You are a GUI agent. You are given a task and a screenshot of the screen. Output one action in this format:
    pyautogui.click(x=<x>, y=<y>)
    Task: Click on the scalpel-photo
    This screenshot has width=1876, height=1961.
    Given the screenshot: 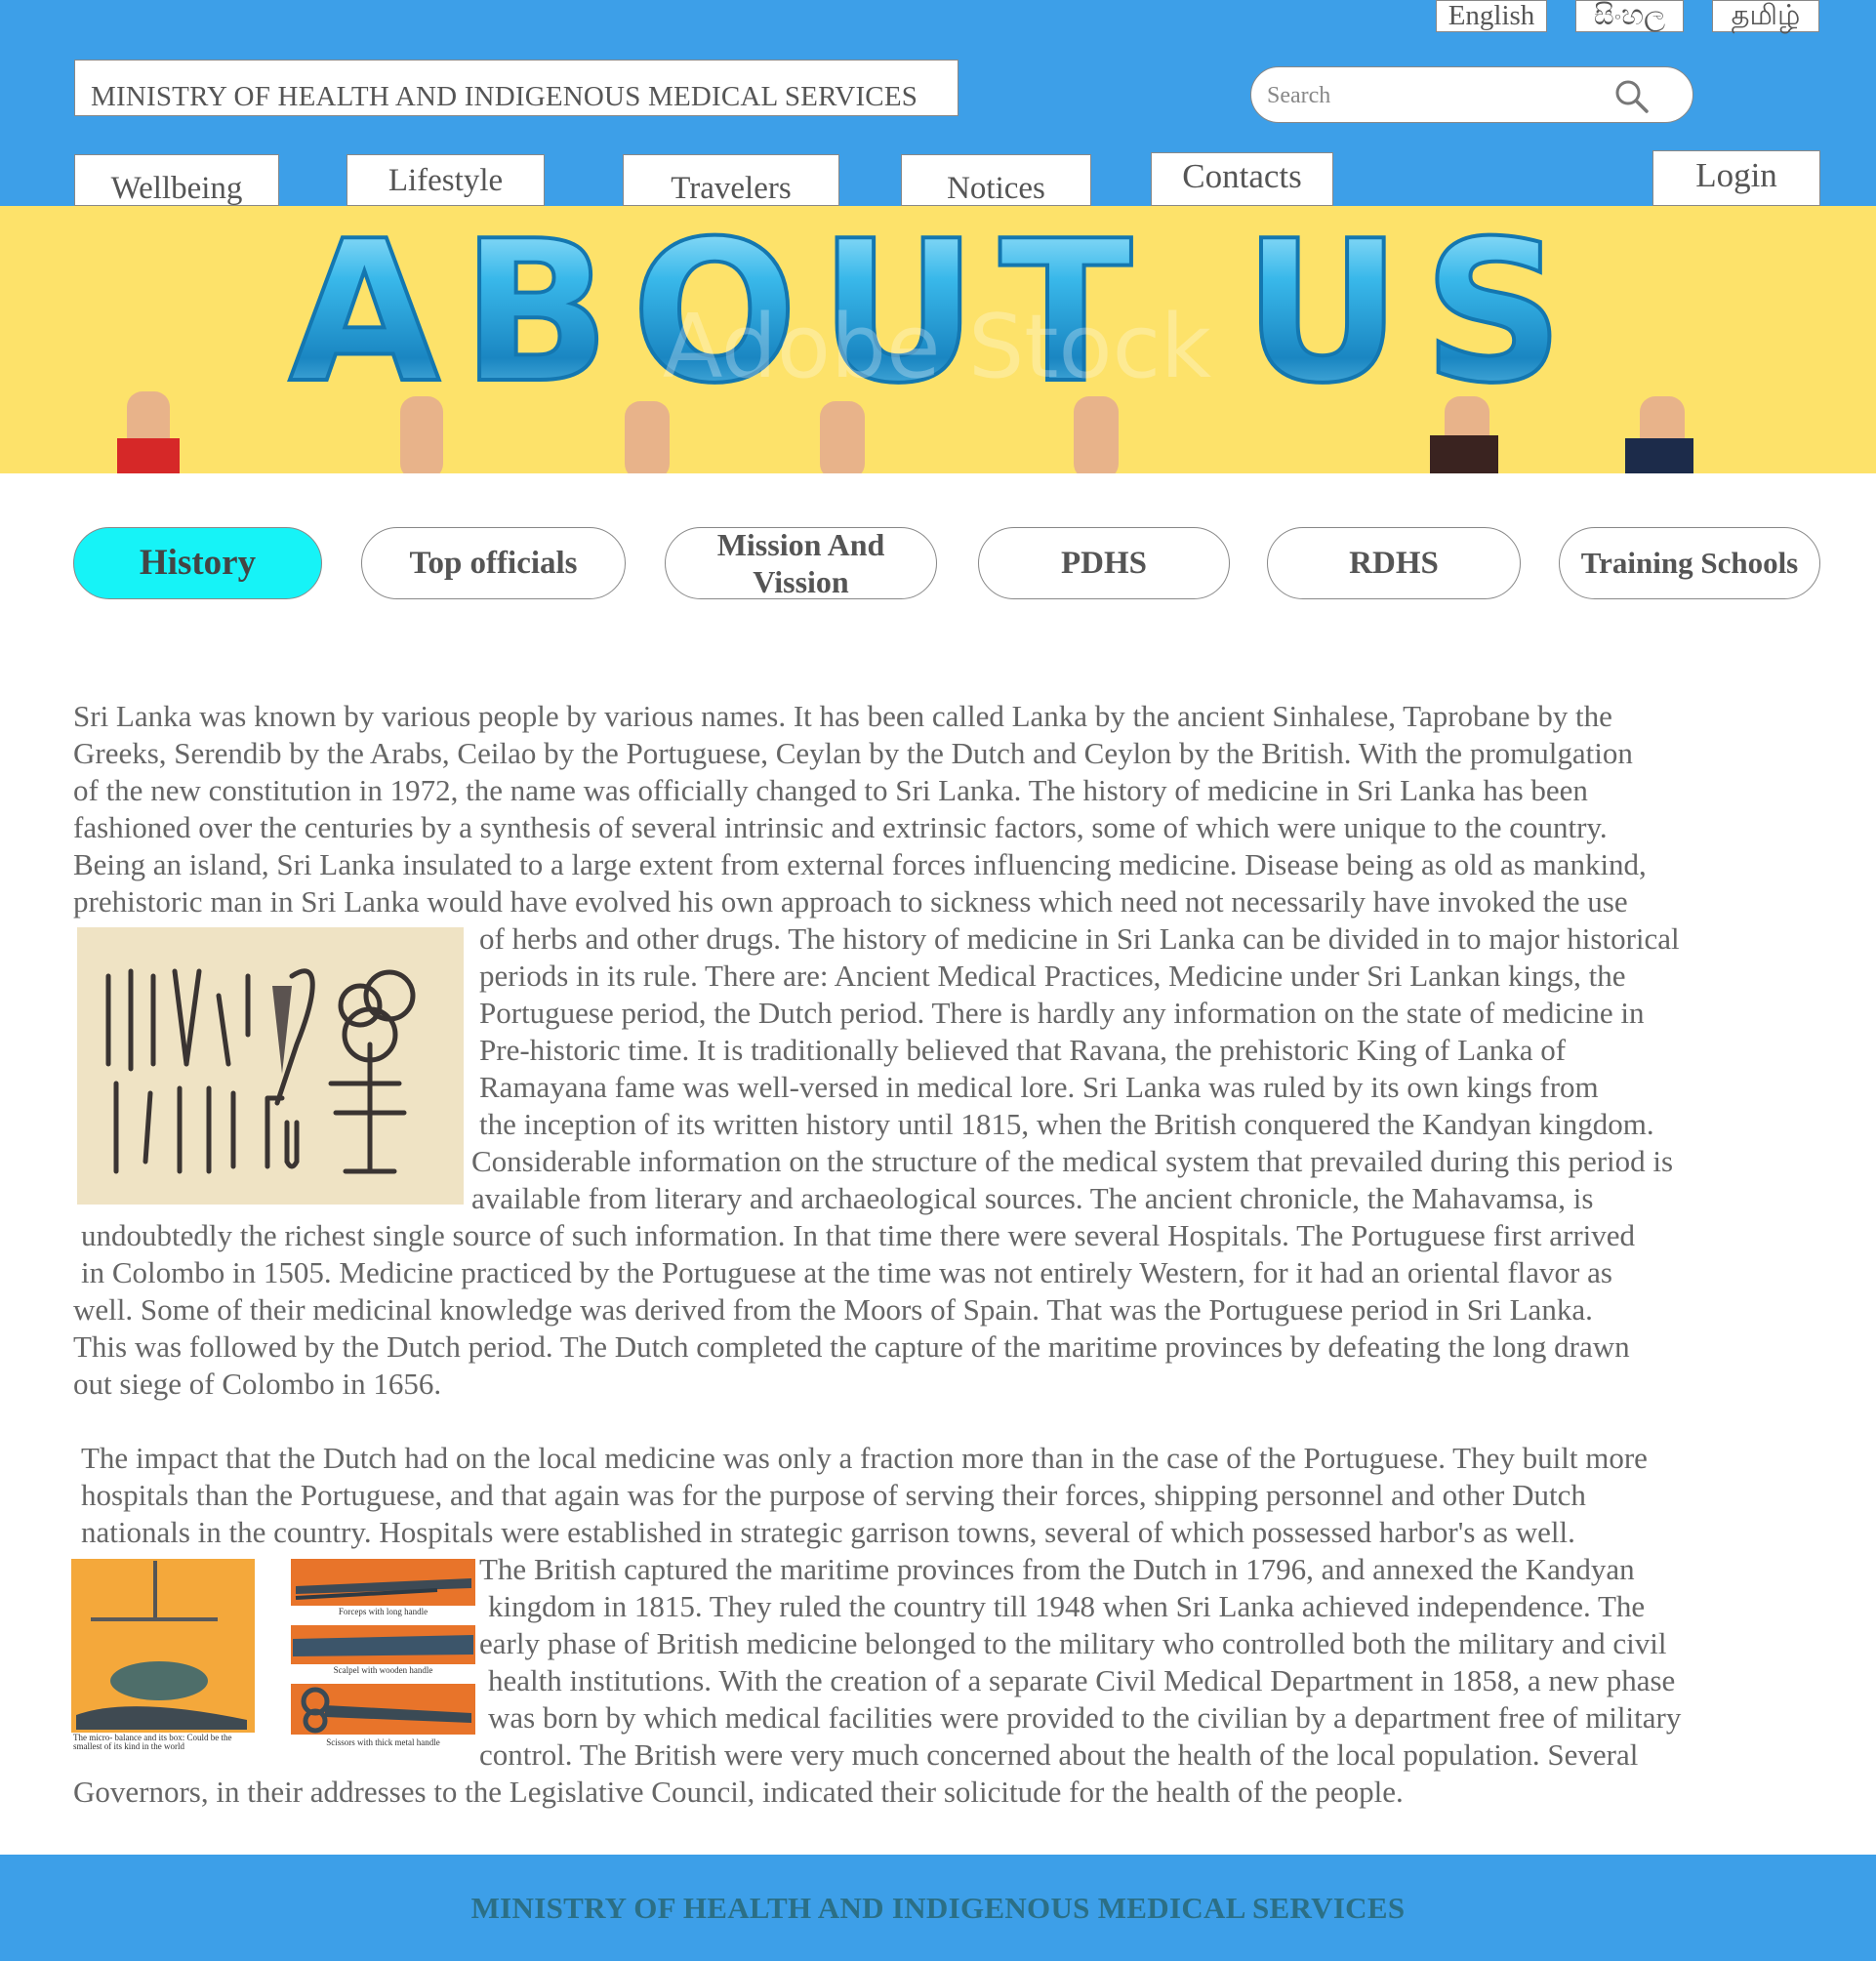 What is the action you would take?
    pyautogui.click(x=383, y=1645)
    